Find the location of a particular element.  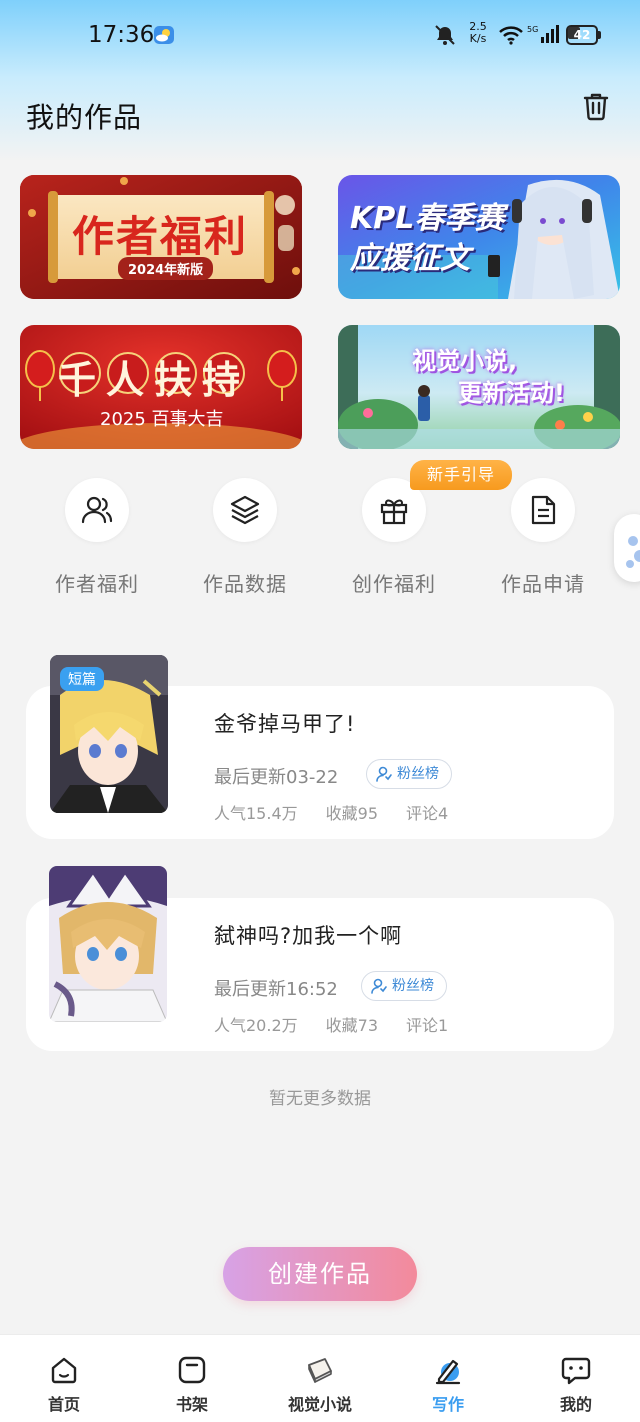

nav-item-mine: 我的 is located at coordinates (576, 1378).